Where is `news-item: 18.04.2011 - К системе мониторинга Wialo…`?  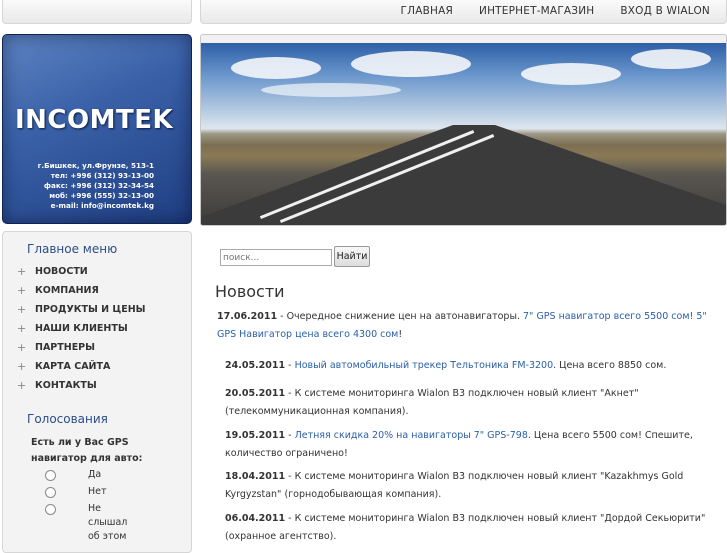 news-item: 18.04.2011 - К системе мониторинга Wialo… is located at coordinates (466, 486).